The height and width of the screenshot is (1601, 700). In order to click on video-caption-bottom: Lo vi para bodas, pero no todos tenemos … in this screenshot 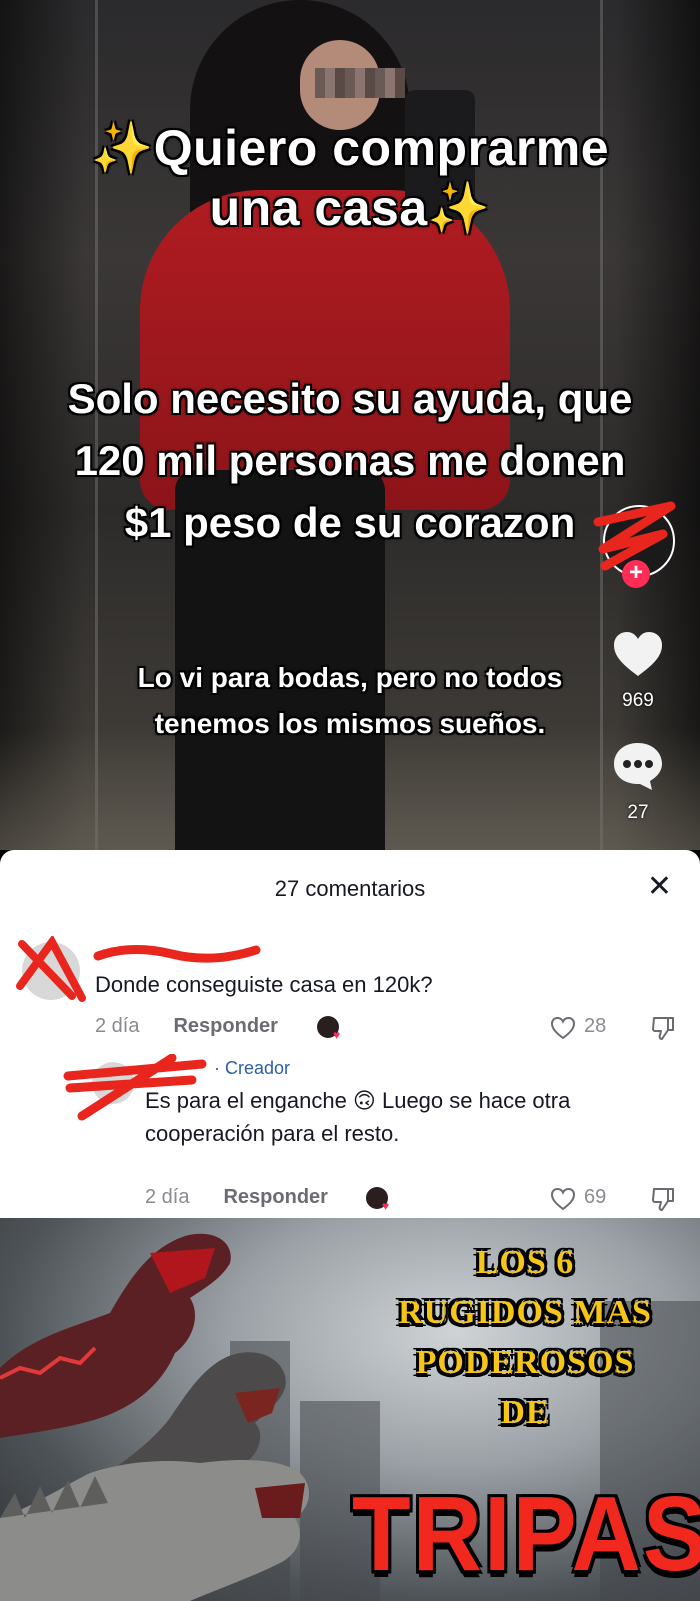, I will do `click(350, 701)`.